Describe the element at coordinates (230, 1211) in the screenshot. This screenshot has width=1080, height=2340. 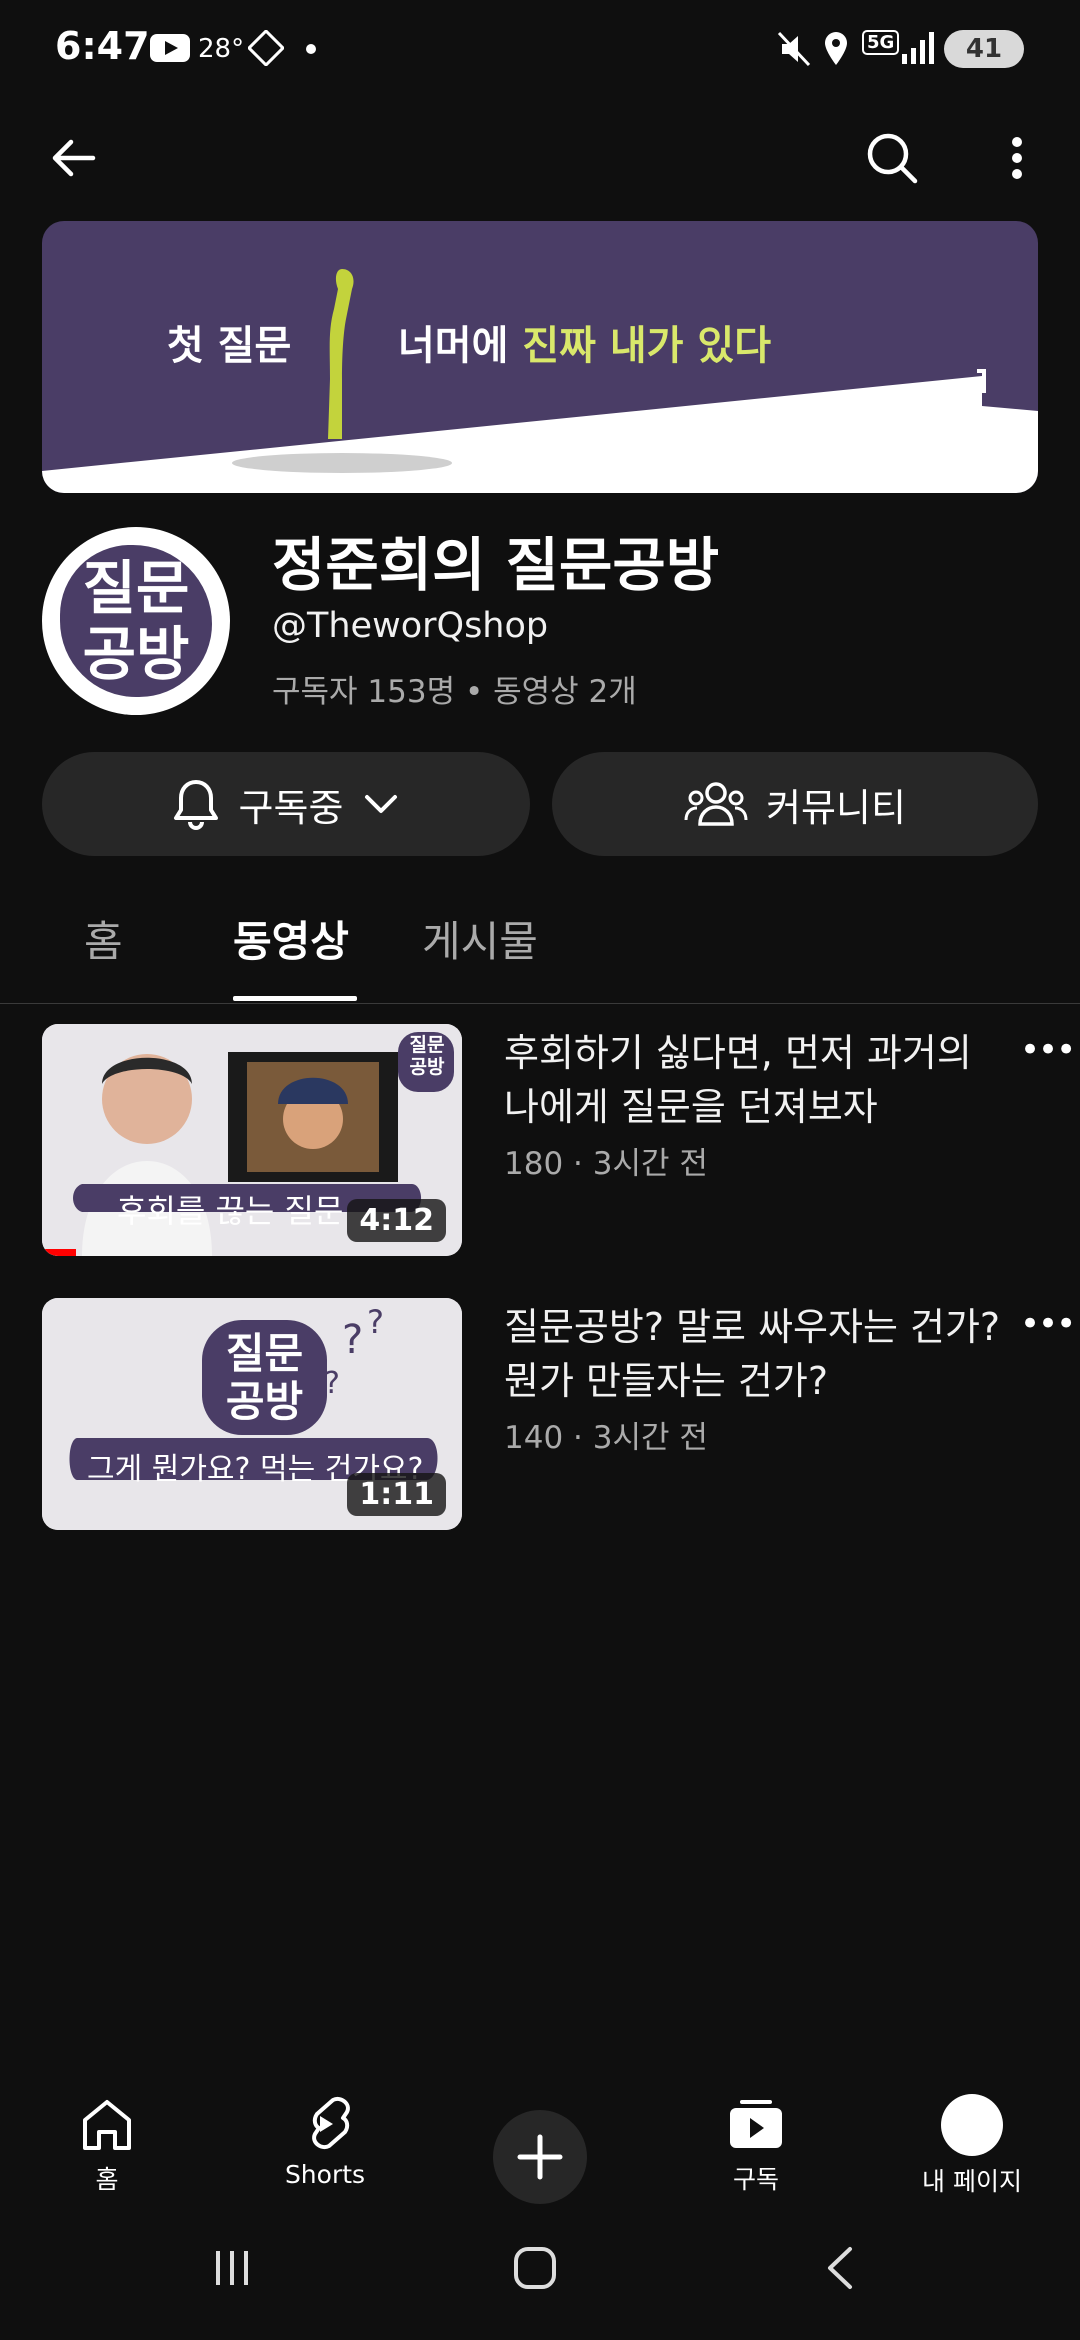
I see `thumbnail-caption: 후회를 끊는 질문` at that location.